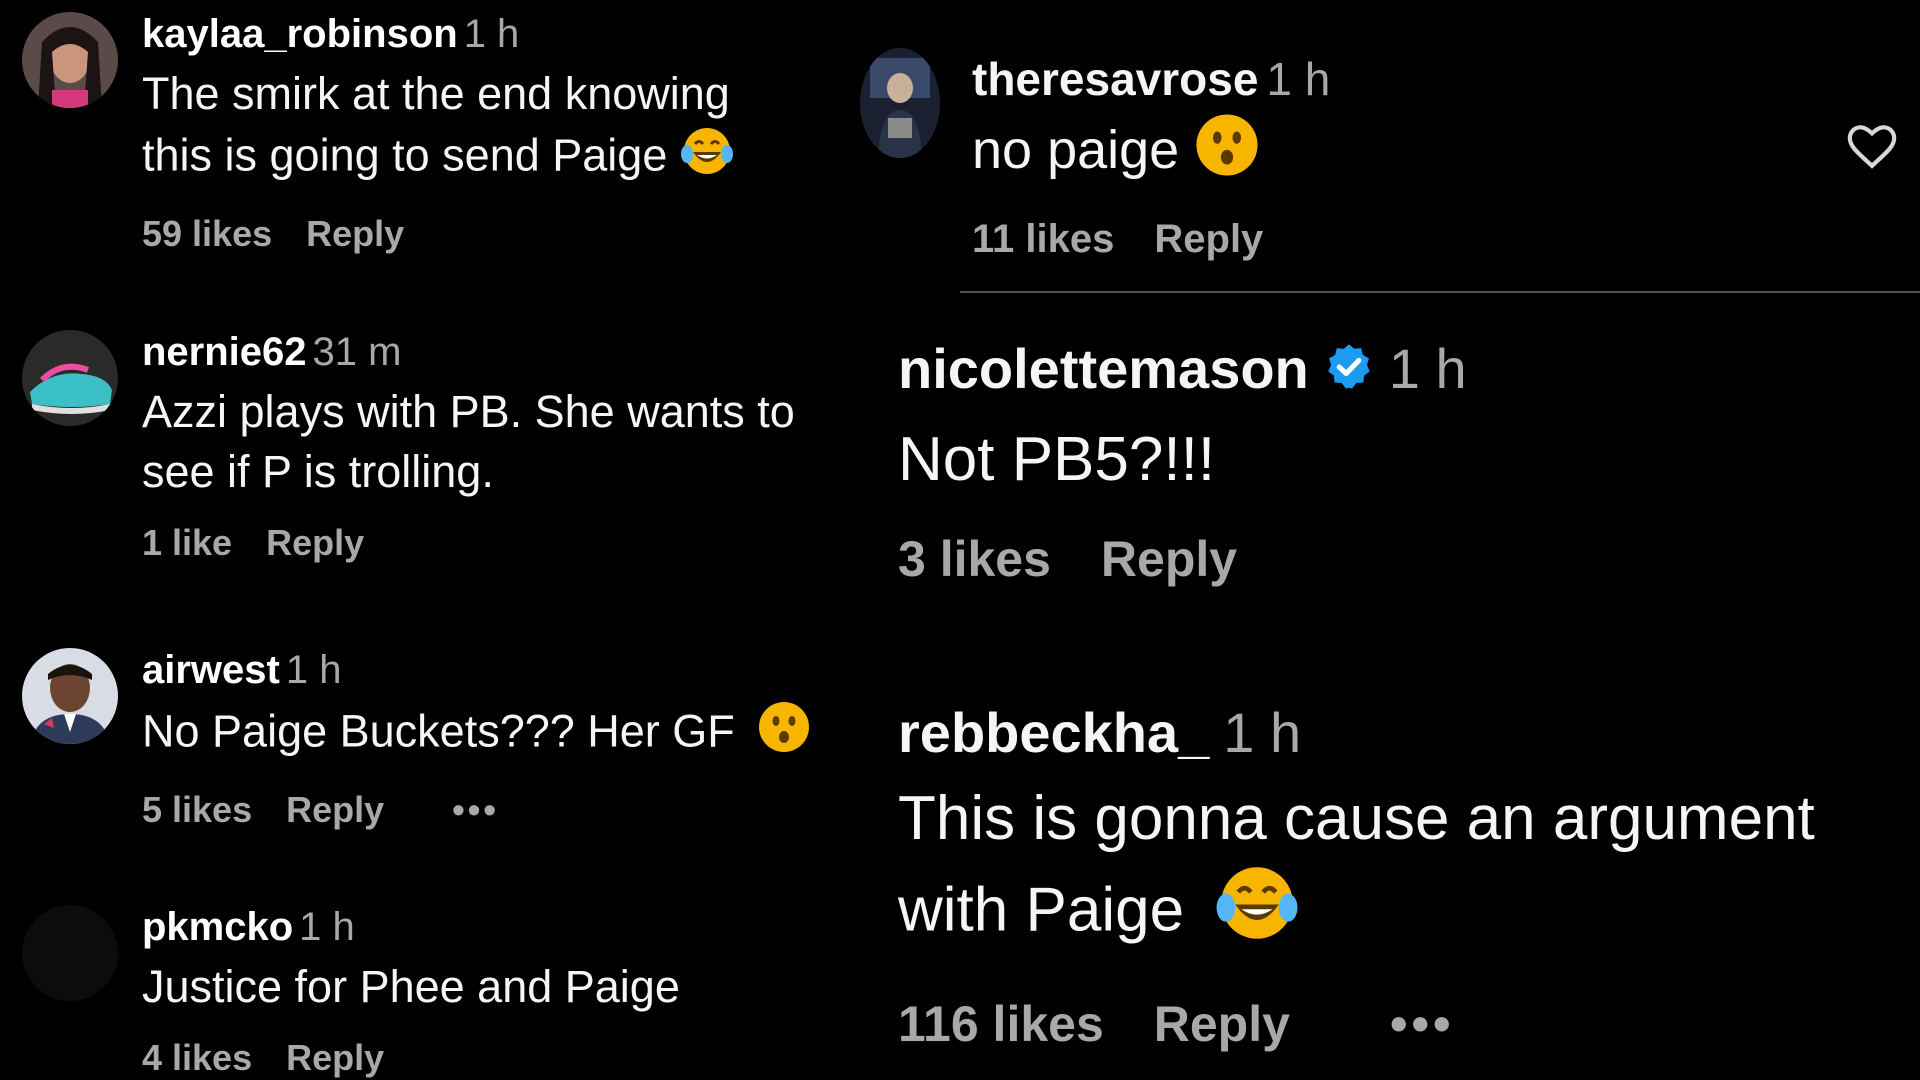 Image resolution: width=1920 pixels, height=1080 pixels. What do you see at coordinates (300, 34) in the screenshot?
I see `username: kaylaa_robinson` at bounding box center [300, 34].